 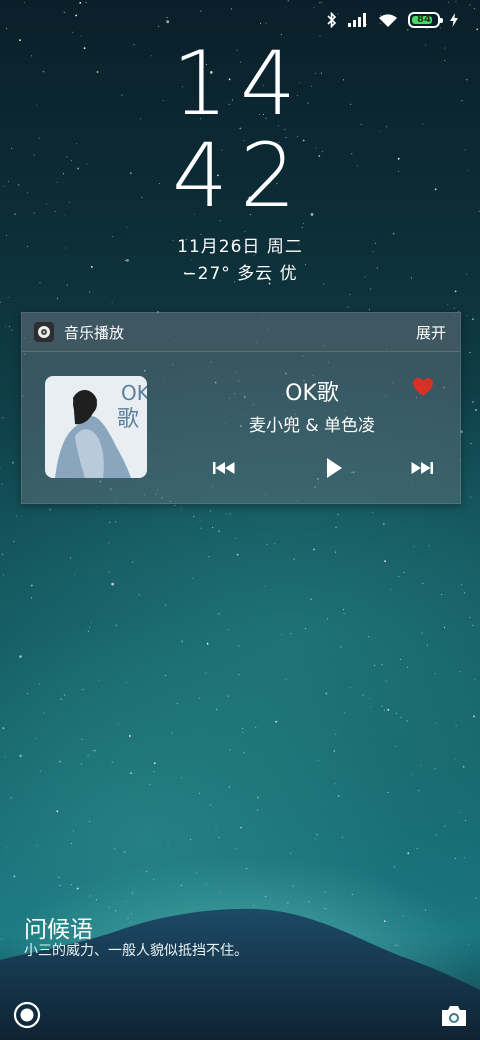 I want to click on music-app-icon, so click(x=44, y=332).